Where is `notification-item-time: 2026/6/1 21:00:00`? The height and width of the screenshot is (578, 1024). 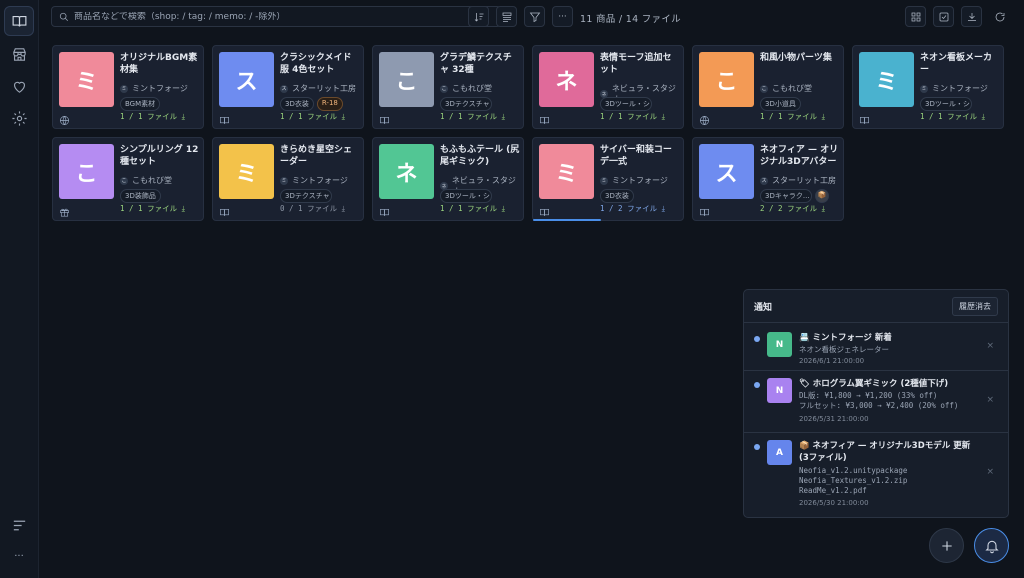 notification-item-time: 2026/6/1 21:00:00 is located at coordinates (832, 361).